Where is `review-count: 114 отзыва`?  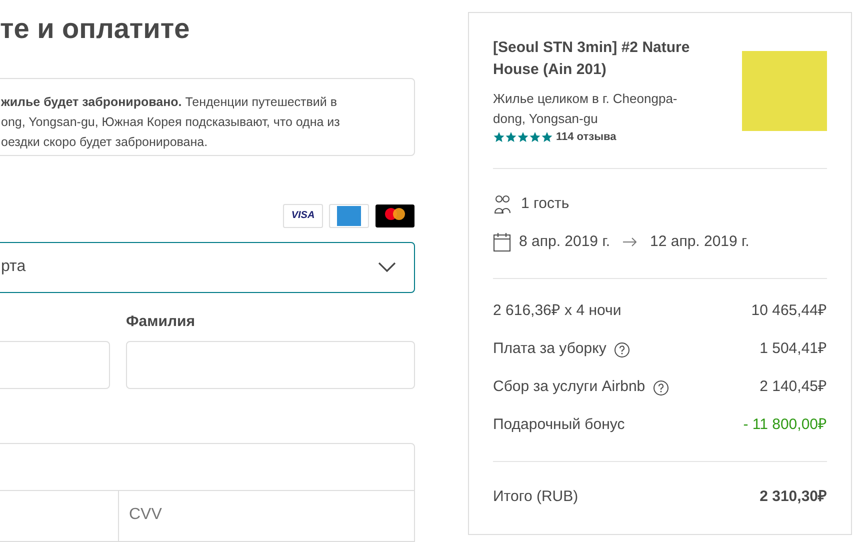 review-count: 114 отзыва is located at coordinates (586, 137).